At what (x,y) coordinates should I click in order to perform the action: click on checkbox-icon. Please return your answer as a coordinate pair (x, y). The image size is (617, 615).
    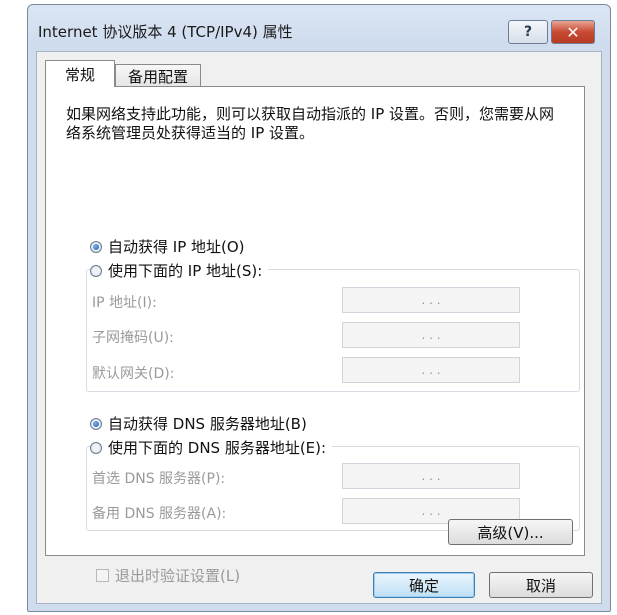
    Looking at the image, I should click on (102, 575).